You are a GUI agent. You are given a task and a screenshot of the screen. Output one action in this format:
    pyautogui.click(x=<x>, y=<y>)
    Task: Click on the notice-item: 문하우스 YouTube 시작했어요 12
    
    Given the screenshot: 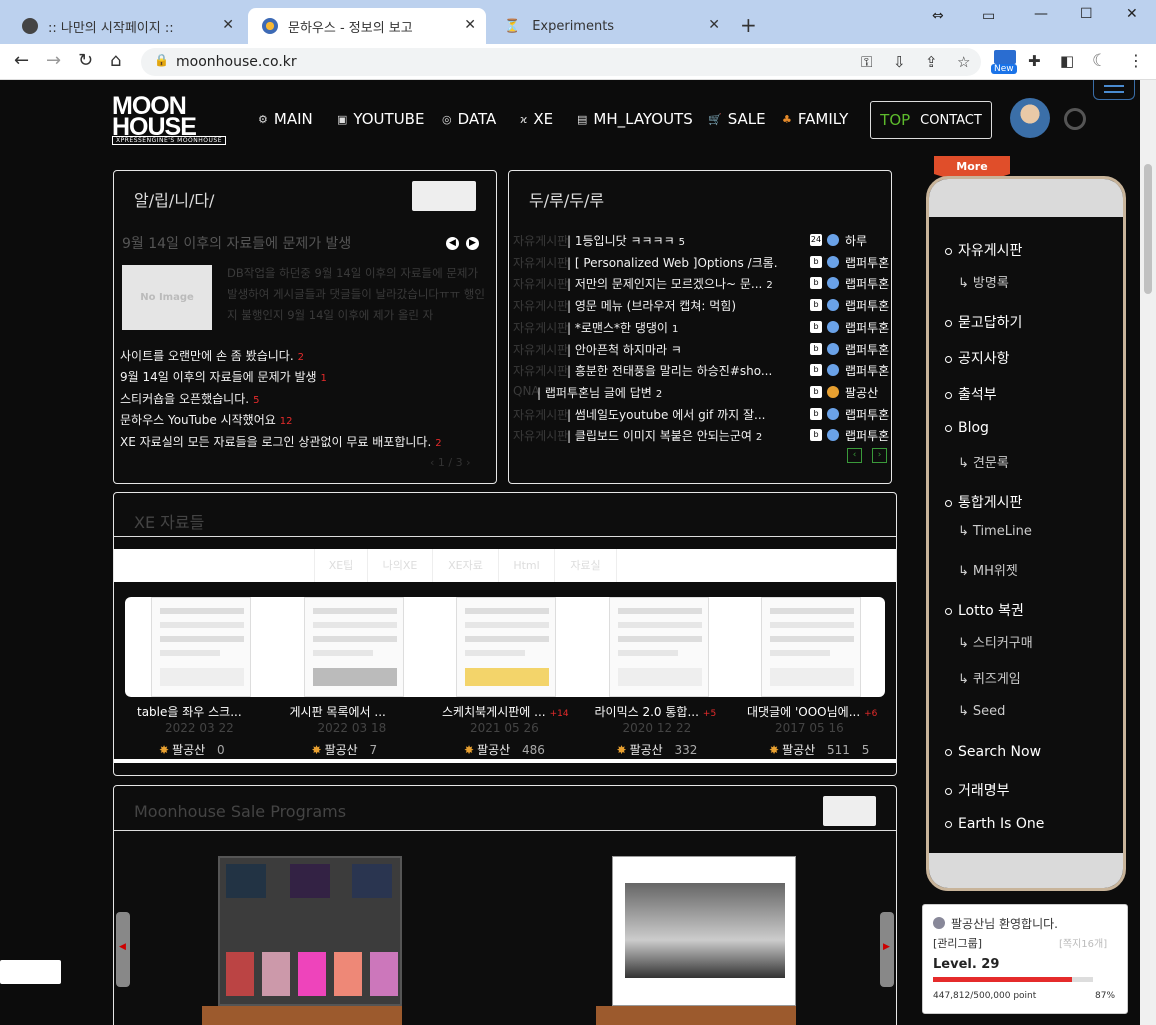 What is the action you would take?
    pyautogui.click(x=206, y=419)
    